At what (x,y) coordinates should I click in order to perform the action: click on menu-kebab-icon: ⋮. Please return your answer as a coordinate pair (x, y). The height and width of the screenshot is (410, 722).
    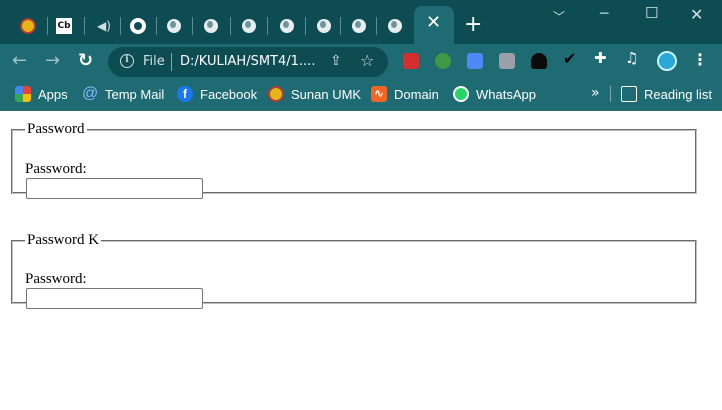
    Looking at the image, I should click on (700, 60).